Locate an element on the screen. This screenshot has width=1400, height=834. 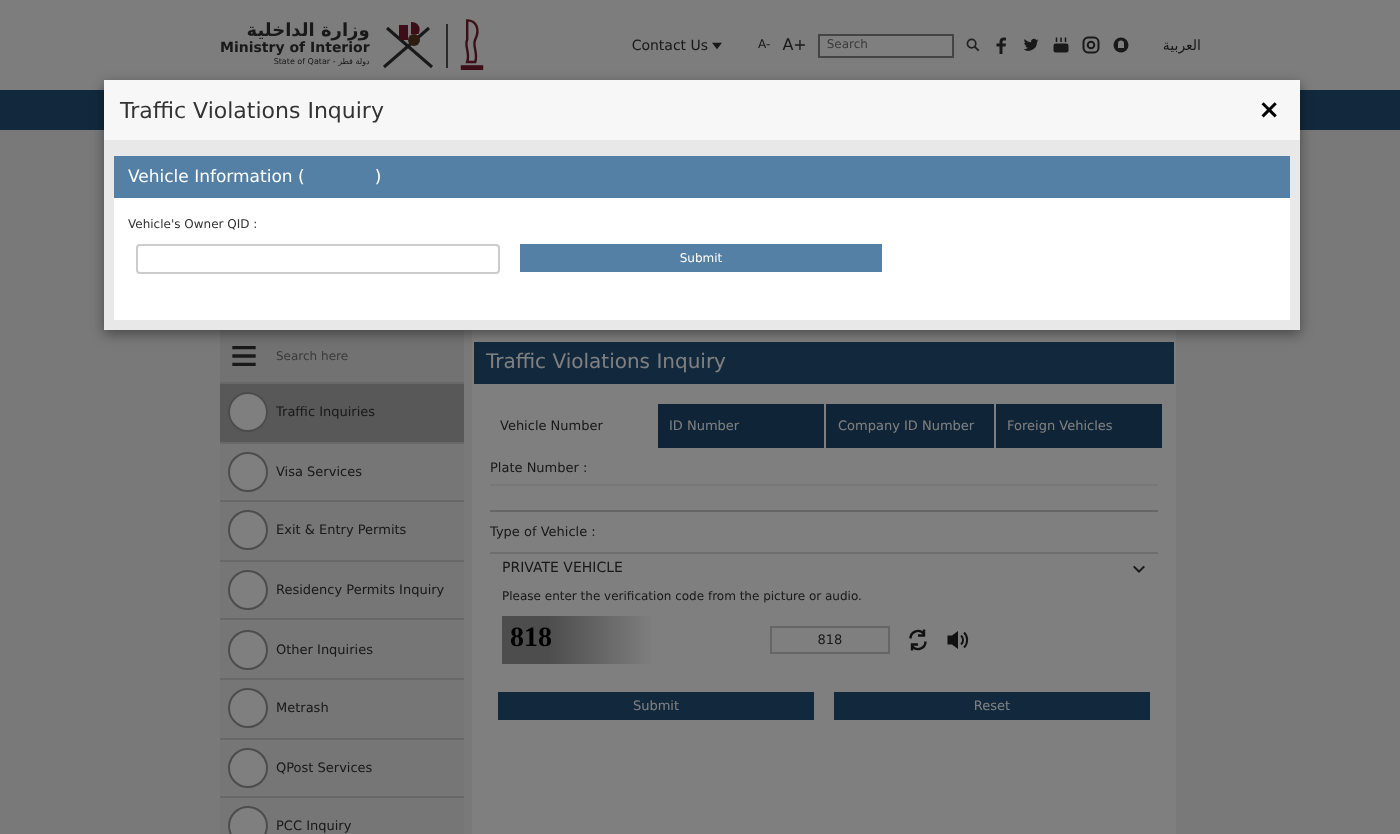
refresh-icon is located at coordinates (918, 640).